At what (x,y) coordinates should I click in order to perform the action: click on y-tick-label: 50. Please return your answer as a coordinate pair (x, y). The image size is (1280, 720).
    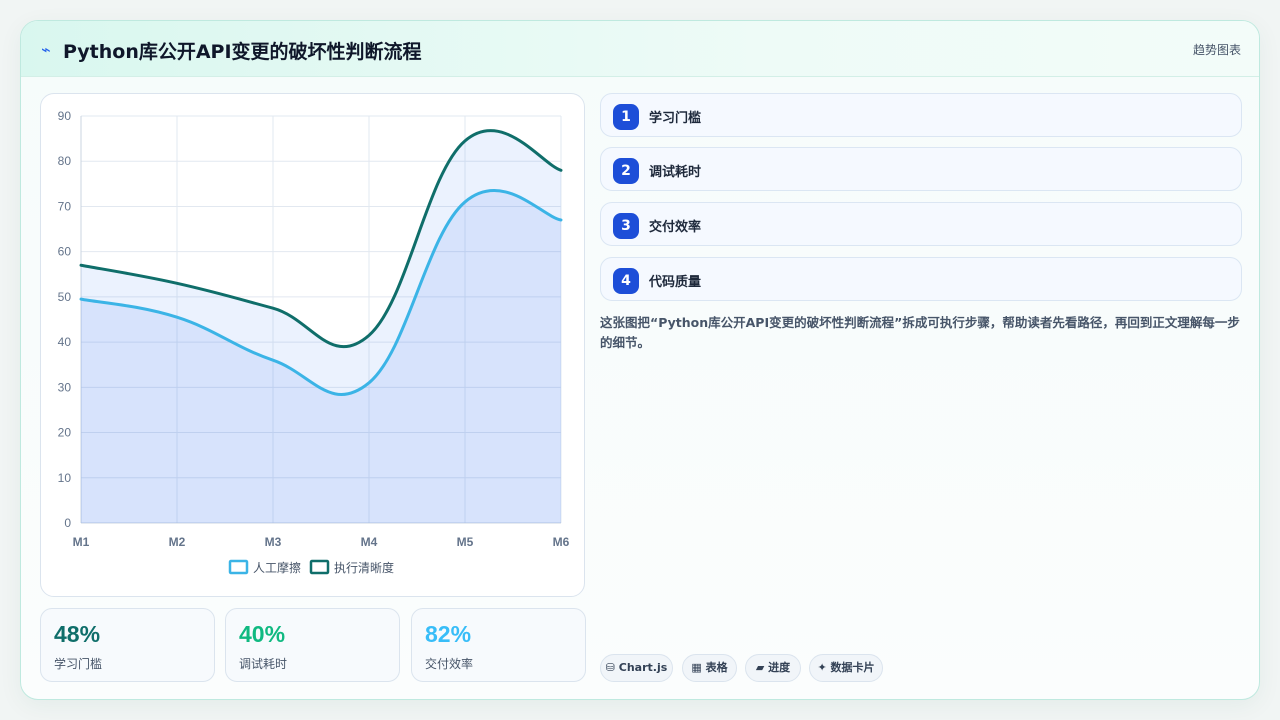
    Looking at the image, I should click on (65, 297).